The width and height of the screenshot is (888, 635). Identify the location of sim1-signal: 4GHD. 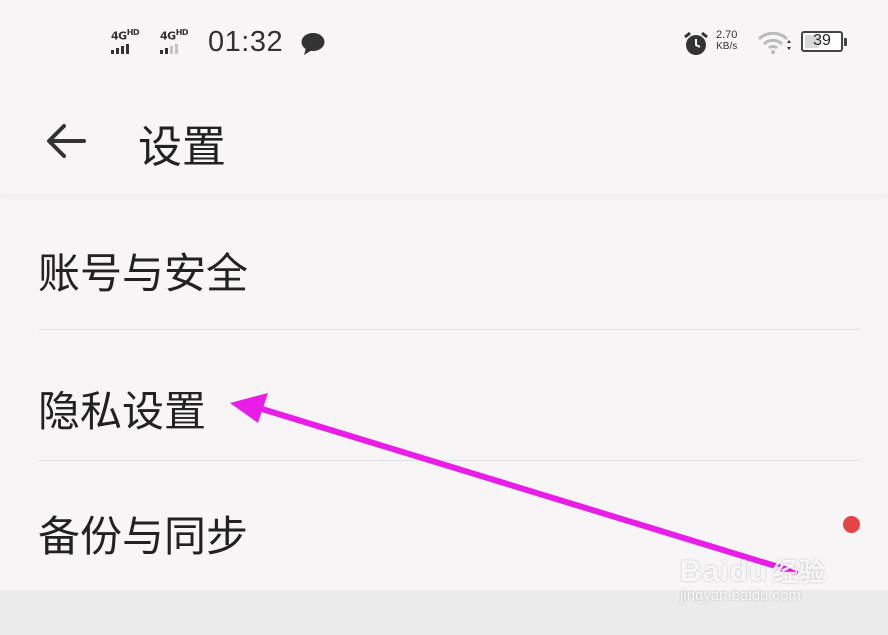
(125, 41).